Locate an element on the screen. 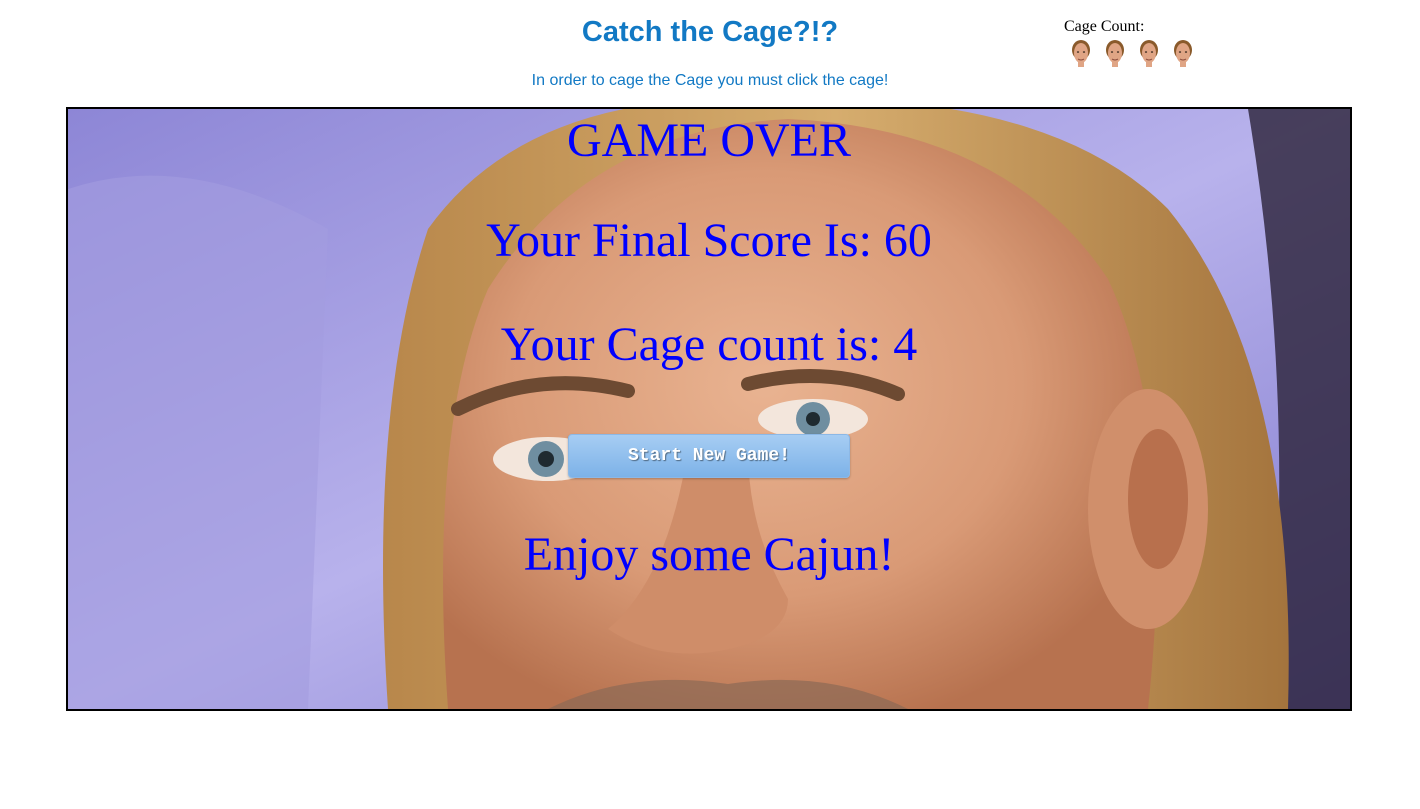 This screenshot has height=809, width=1420. cage-count-panel: Cage Count: is located at coordinates (1144, 42).